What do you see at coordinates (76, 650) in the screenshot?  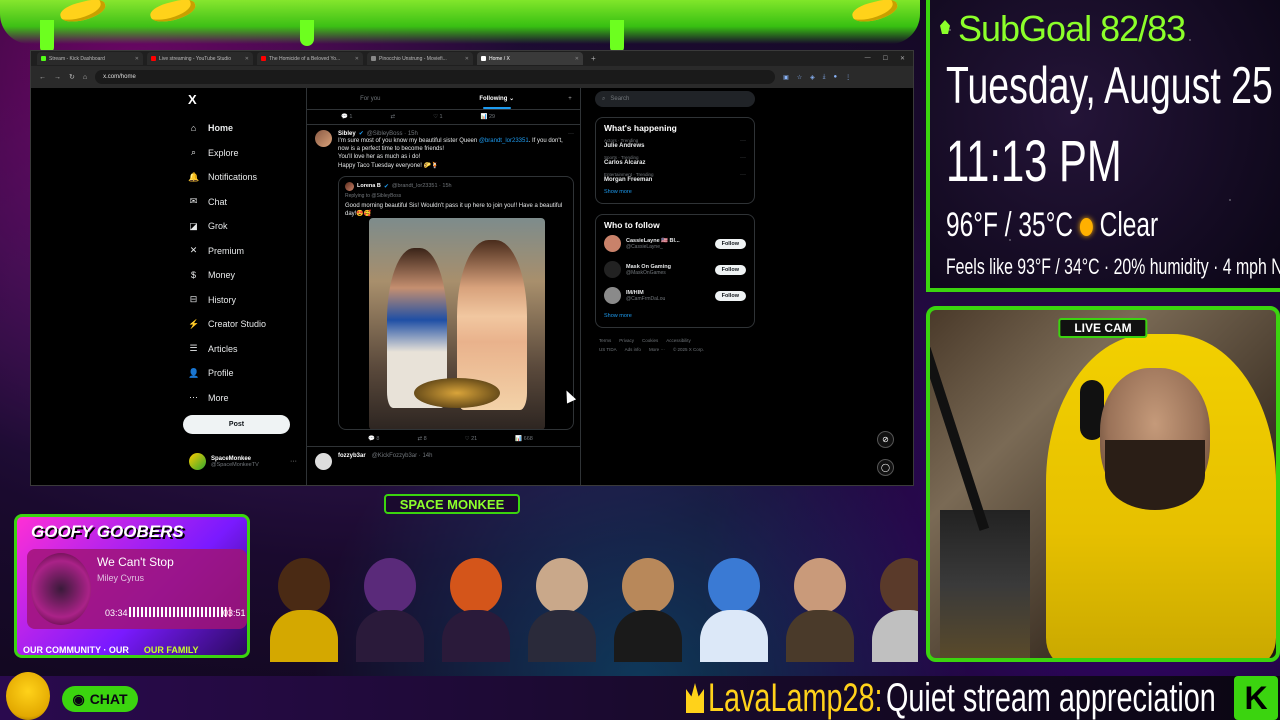 I see `community-text: OUR COMMUNITY · OUR` at bounding box center [76, 650].